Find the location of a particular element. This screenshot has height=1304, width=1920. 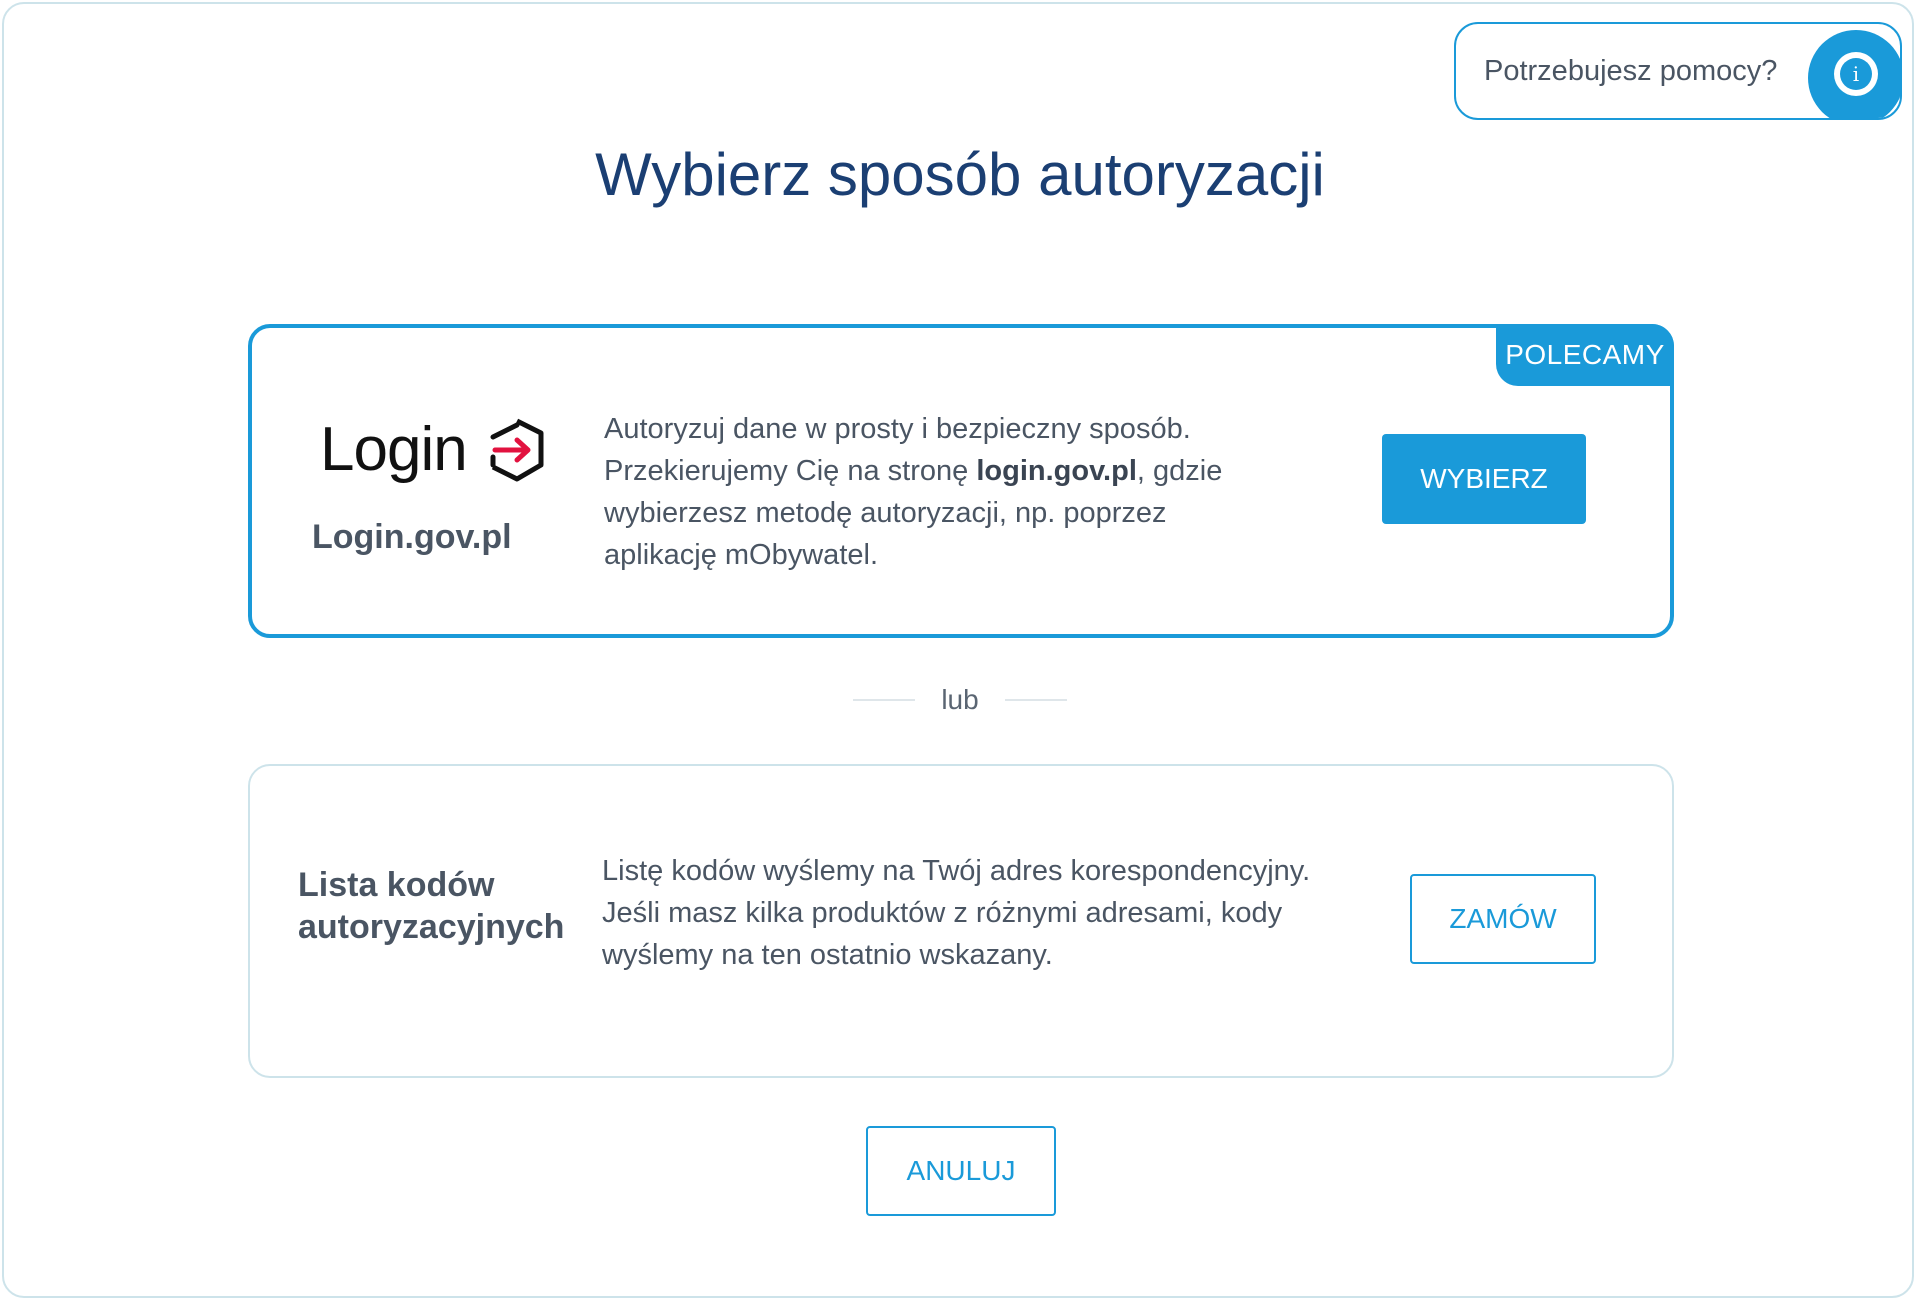

separator-line-right is located at coordinates (1035, 700).